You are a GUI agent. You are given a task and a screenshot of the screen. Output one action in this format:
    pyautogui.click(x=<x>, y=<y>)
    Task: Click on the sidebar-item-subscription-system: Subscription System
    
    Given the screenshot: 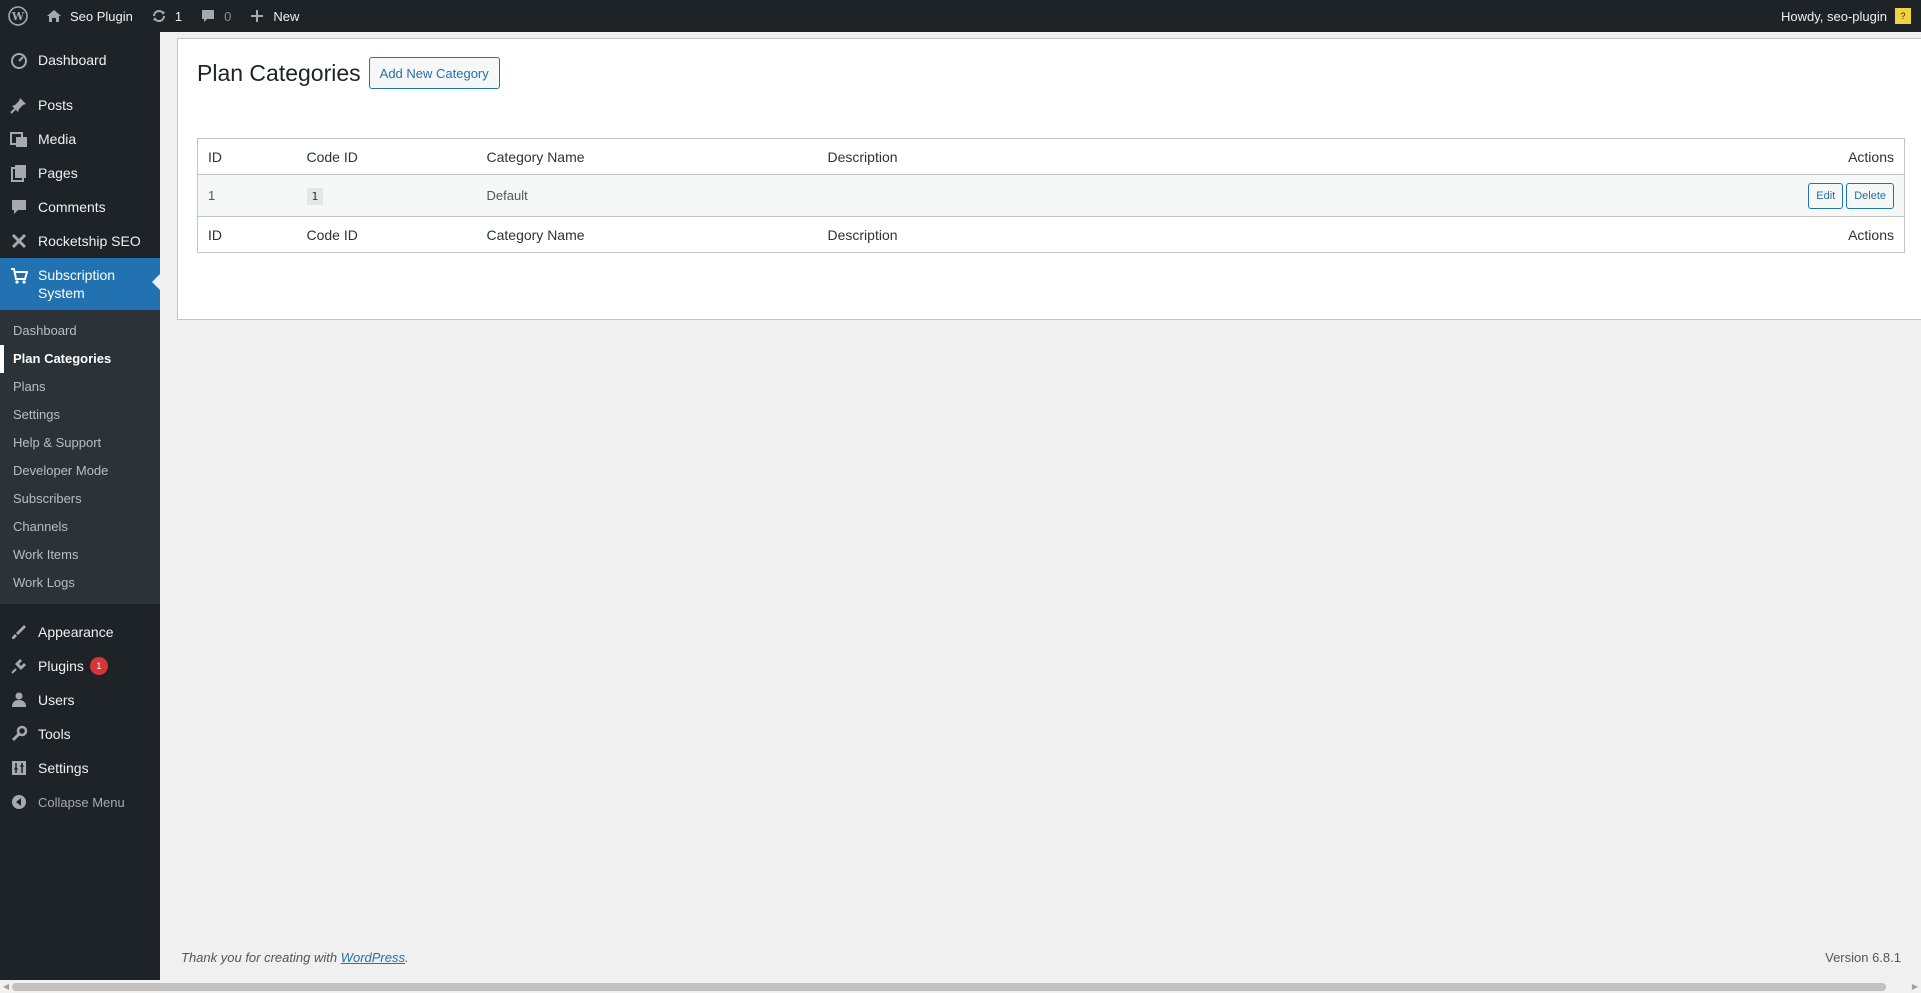 What is the action you would take?
    pyautogui.click(x=80, y=284)
    